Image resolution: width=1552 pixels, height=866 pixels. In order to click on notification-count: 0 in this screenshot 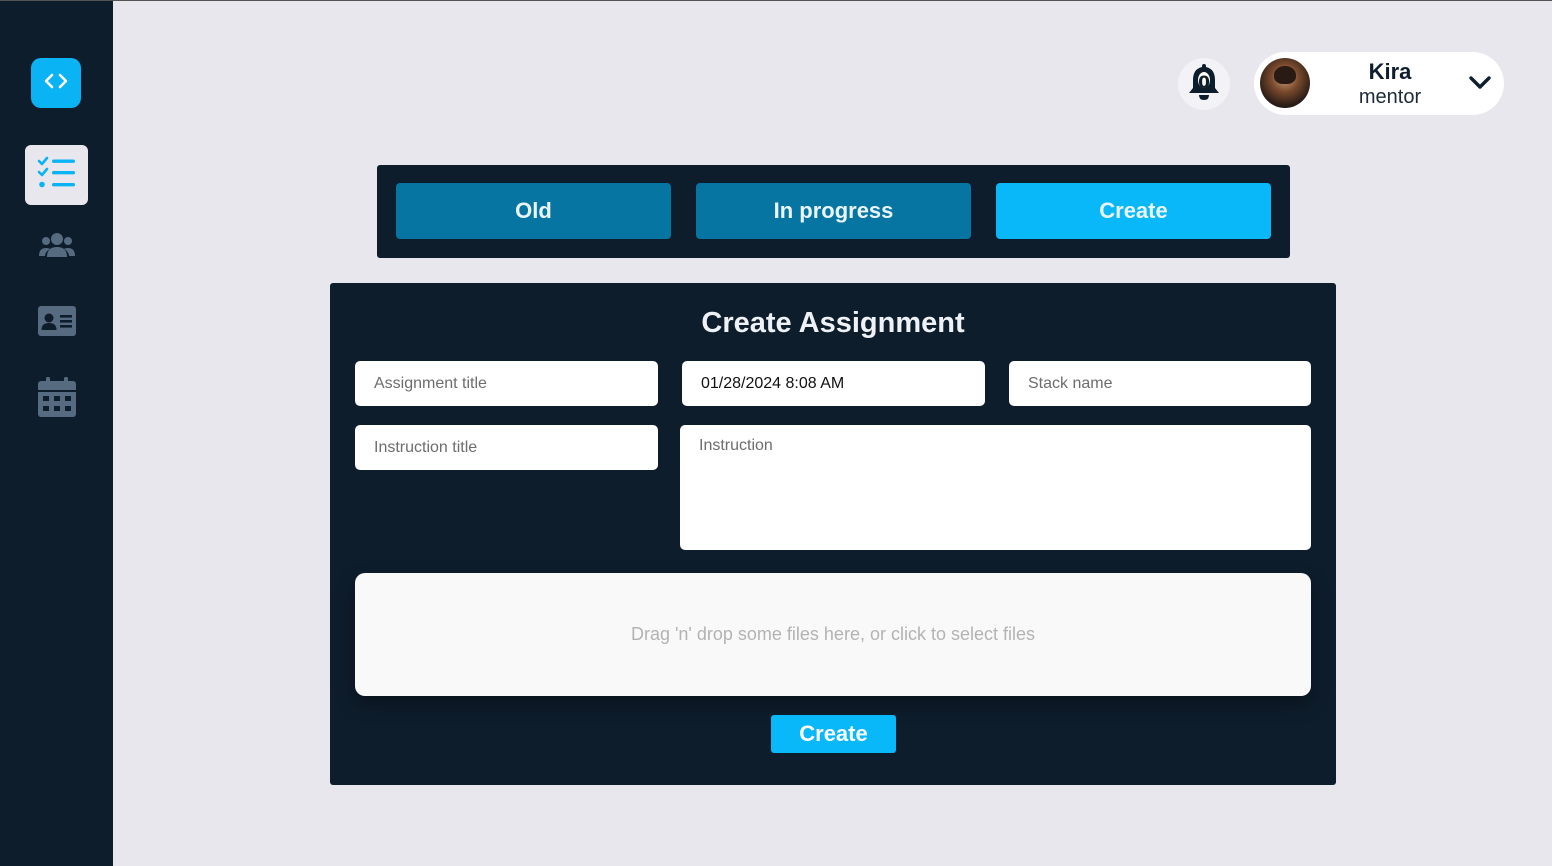, I will do `click(1204, 83)`.